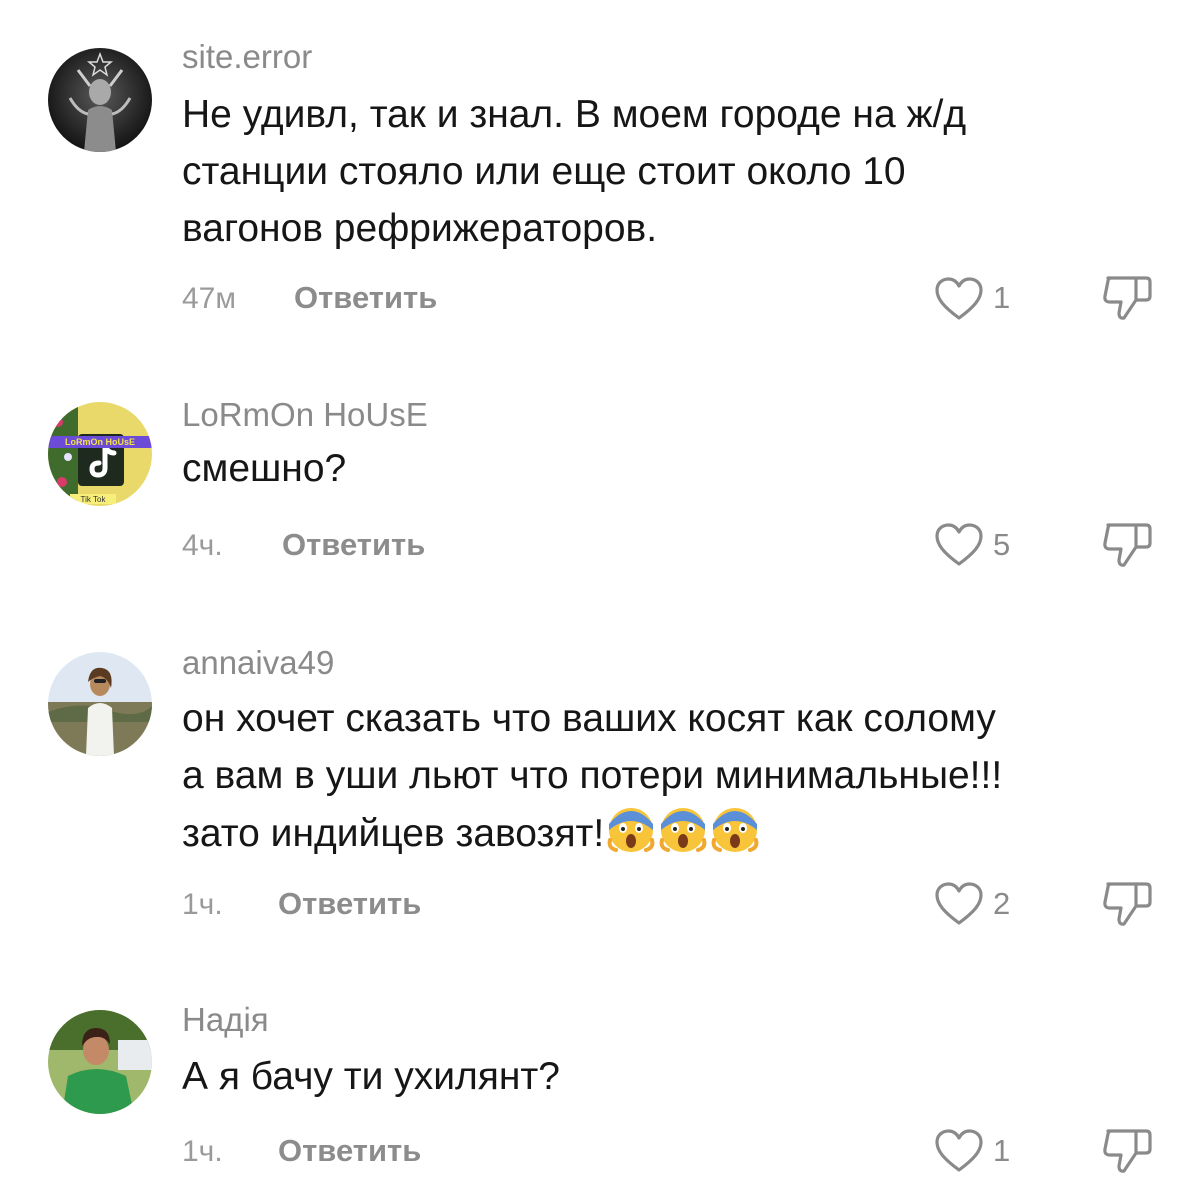  I want to click on comment-text: А я бачу ти ухилянт?, so click(371, 1076).